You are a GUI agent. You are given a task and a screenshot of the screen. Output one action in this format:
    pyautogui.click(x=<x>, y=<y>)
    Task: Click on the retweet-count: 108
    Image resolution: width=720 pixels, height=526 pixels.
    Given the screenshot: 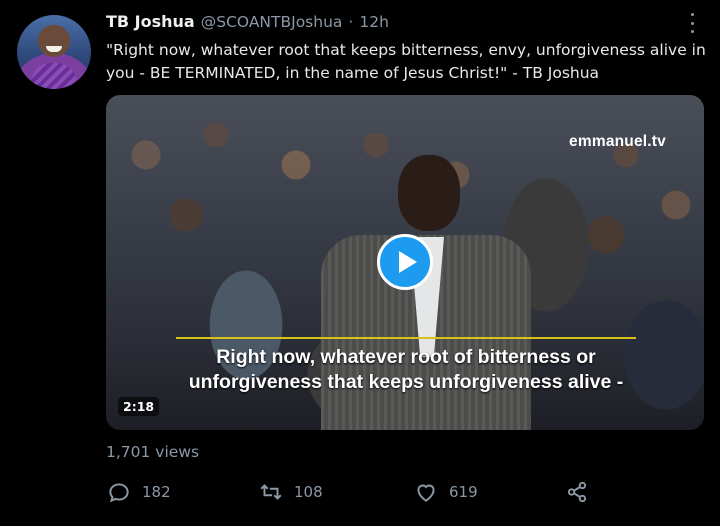 What is the action you would take?
    pyautogui.click(x=308, y=492)
    